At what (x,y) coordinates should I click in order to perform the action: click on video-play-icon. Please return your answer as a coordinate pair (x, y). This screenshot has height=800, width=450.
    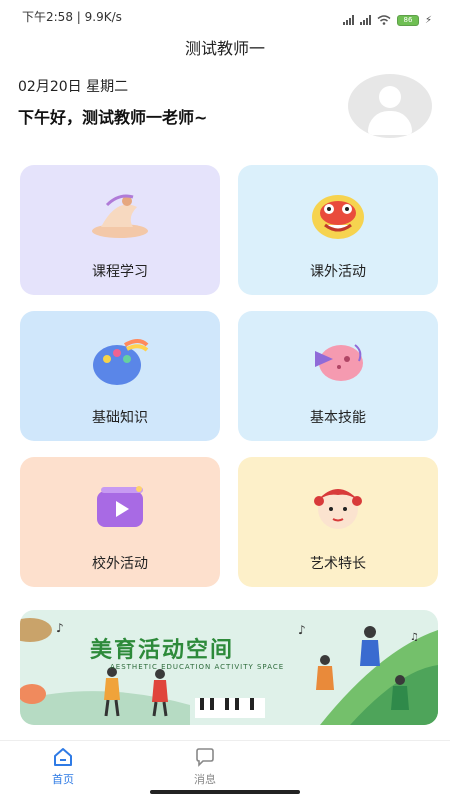
    Looking at the image, I should click on (120, 507).